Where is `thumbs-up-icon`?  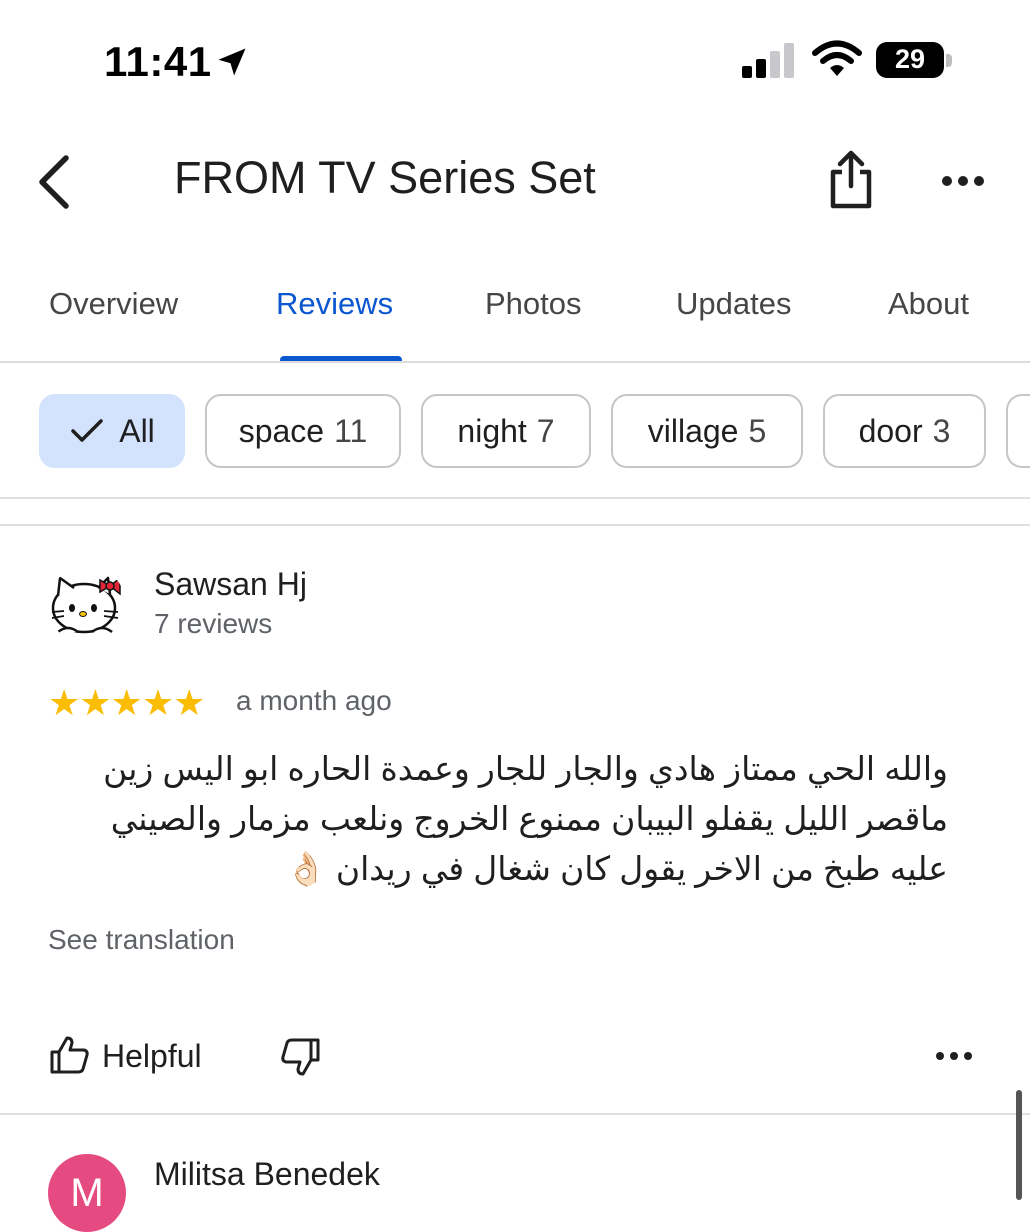
thumbs-up-icon is located at coordinates (69, 1055).